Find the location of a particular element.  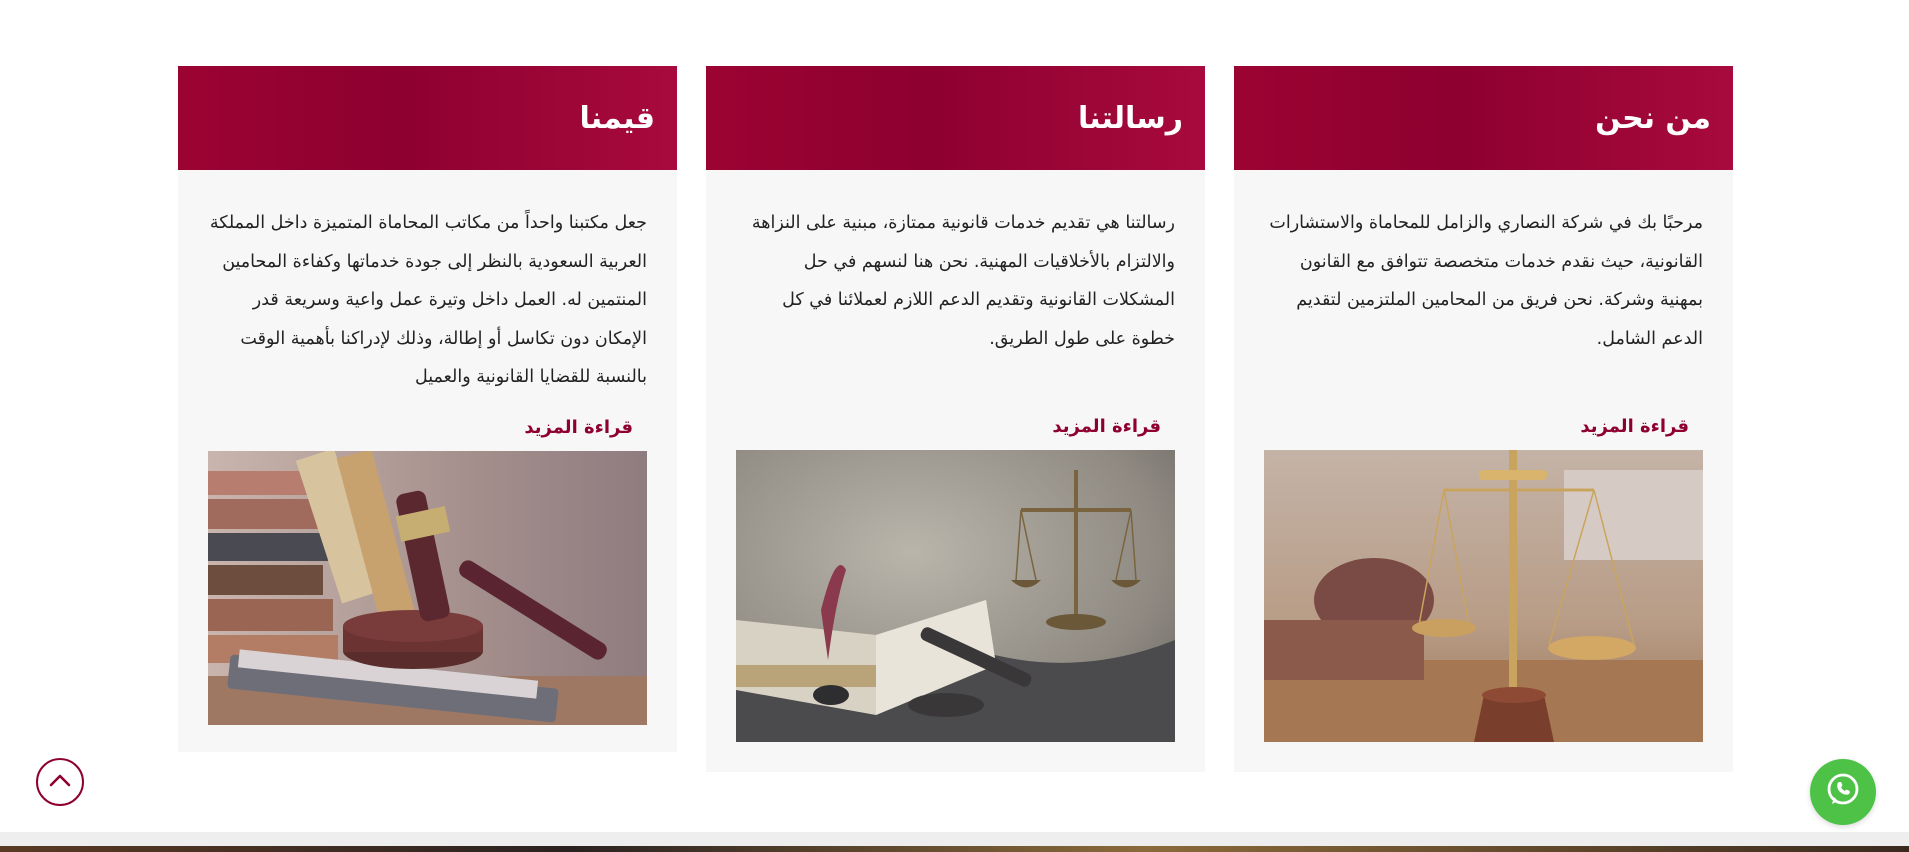

law-book-scales-image is located at coordinates (955, 596).